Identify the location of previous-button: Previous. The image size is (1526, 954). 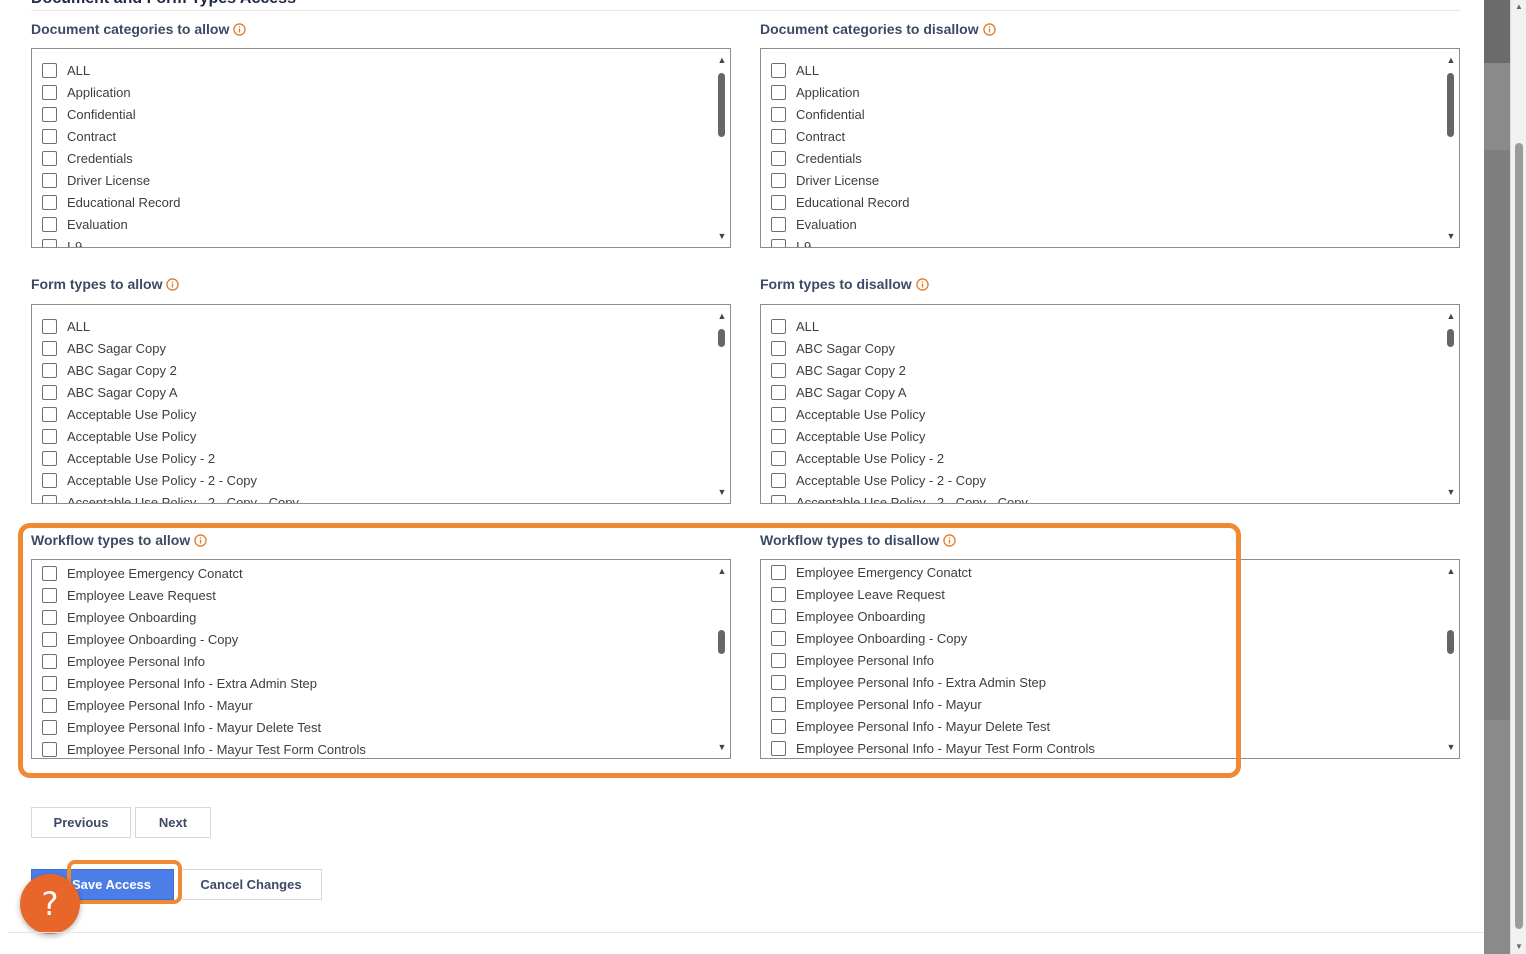
(81, 822).